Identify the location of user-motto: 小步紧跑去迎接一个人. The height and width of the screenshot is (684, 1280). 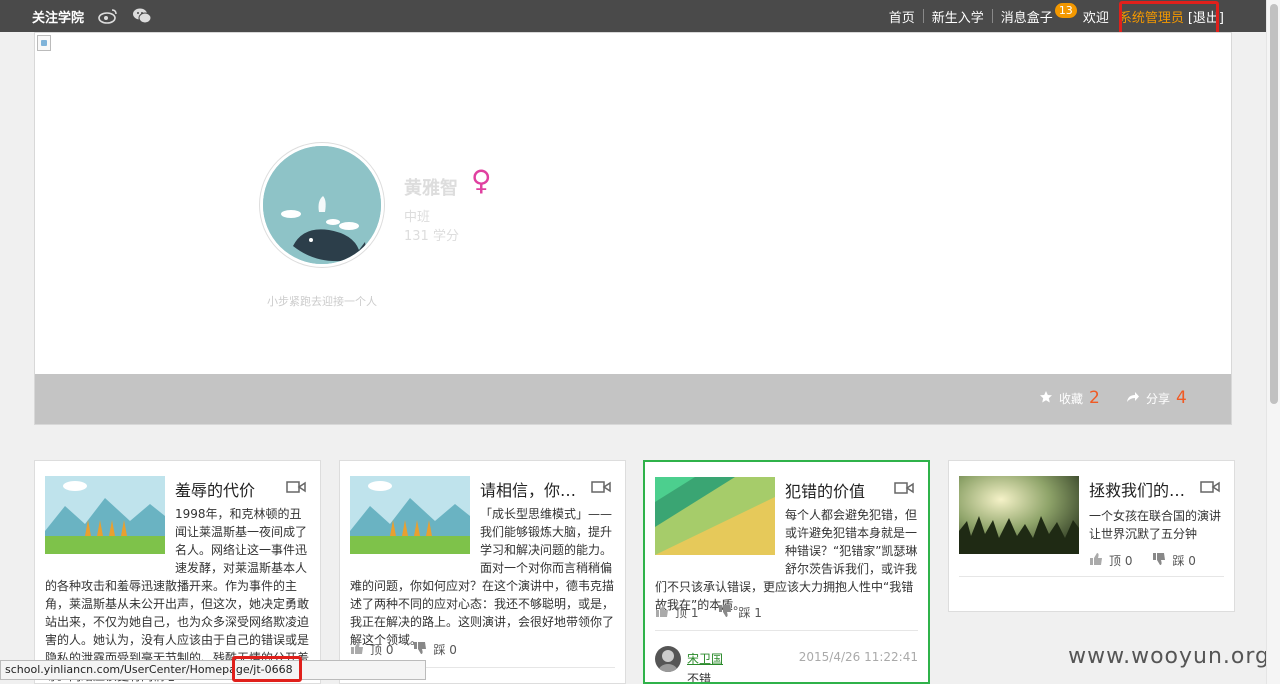
(322, 301).